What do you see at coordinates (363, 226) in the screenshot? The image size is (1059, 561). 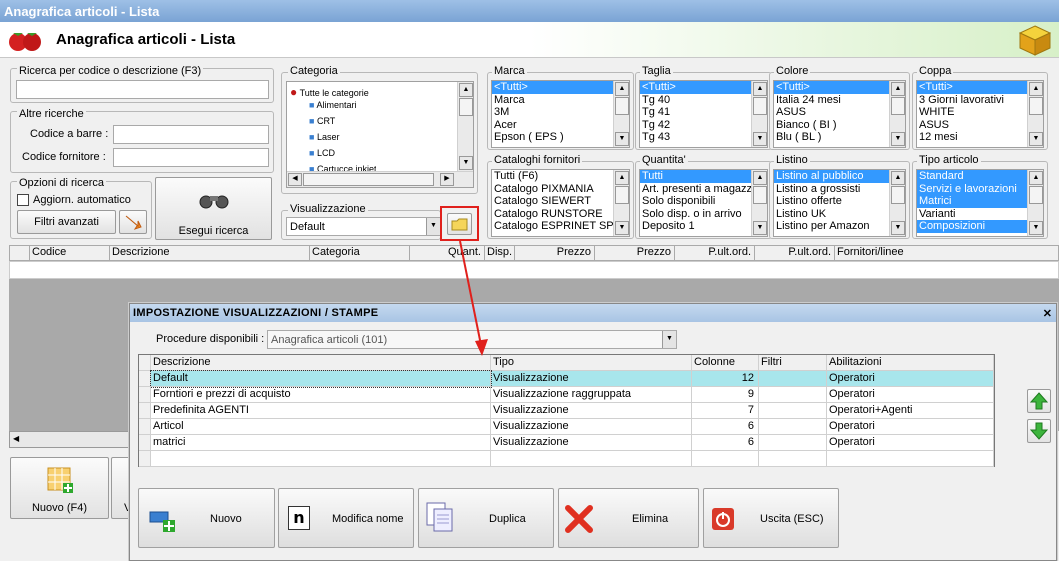 I see `view-select: Default ▼` at bounding box center [363, 226].